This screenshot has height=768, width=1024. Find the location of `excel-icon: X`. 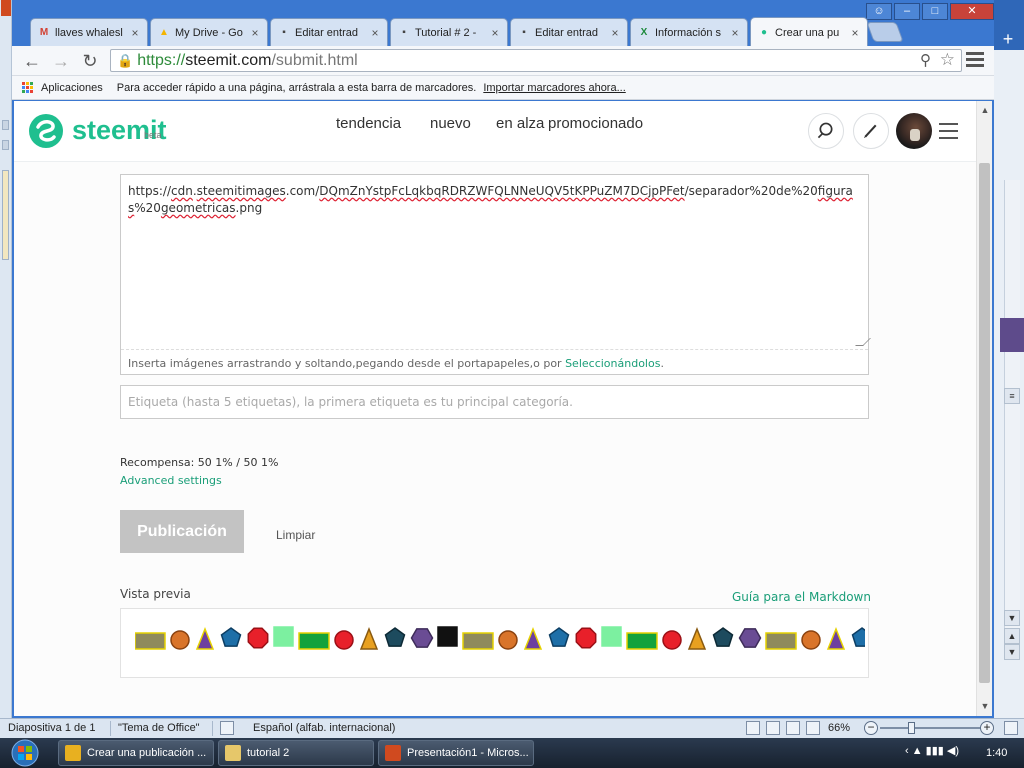

excel-icon: X is located at coordinates (644, 32).